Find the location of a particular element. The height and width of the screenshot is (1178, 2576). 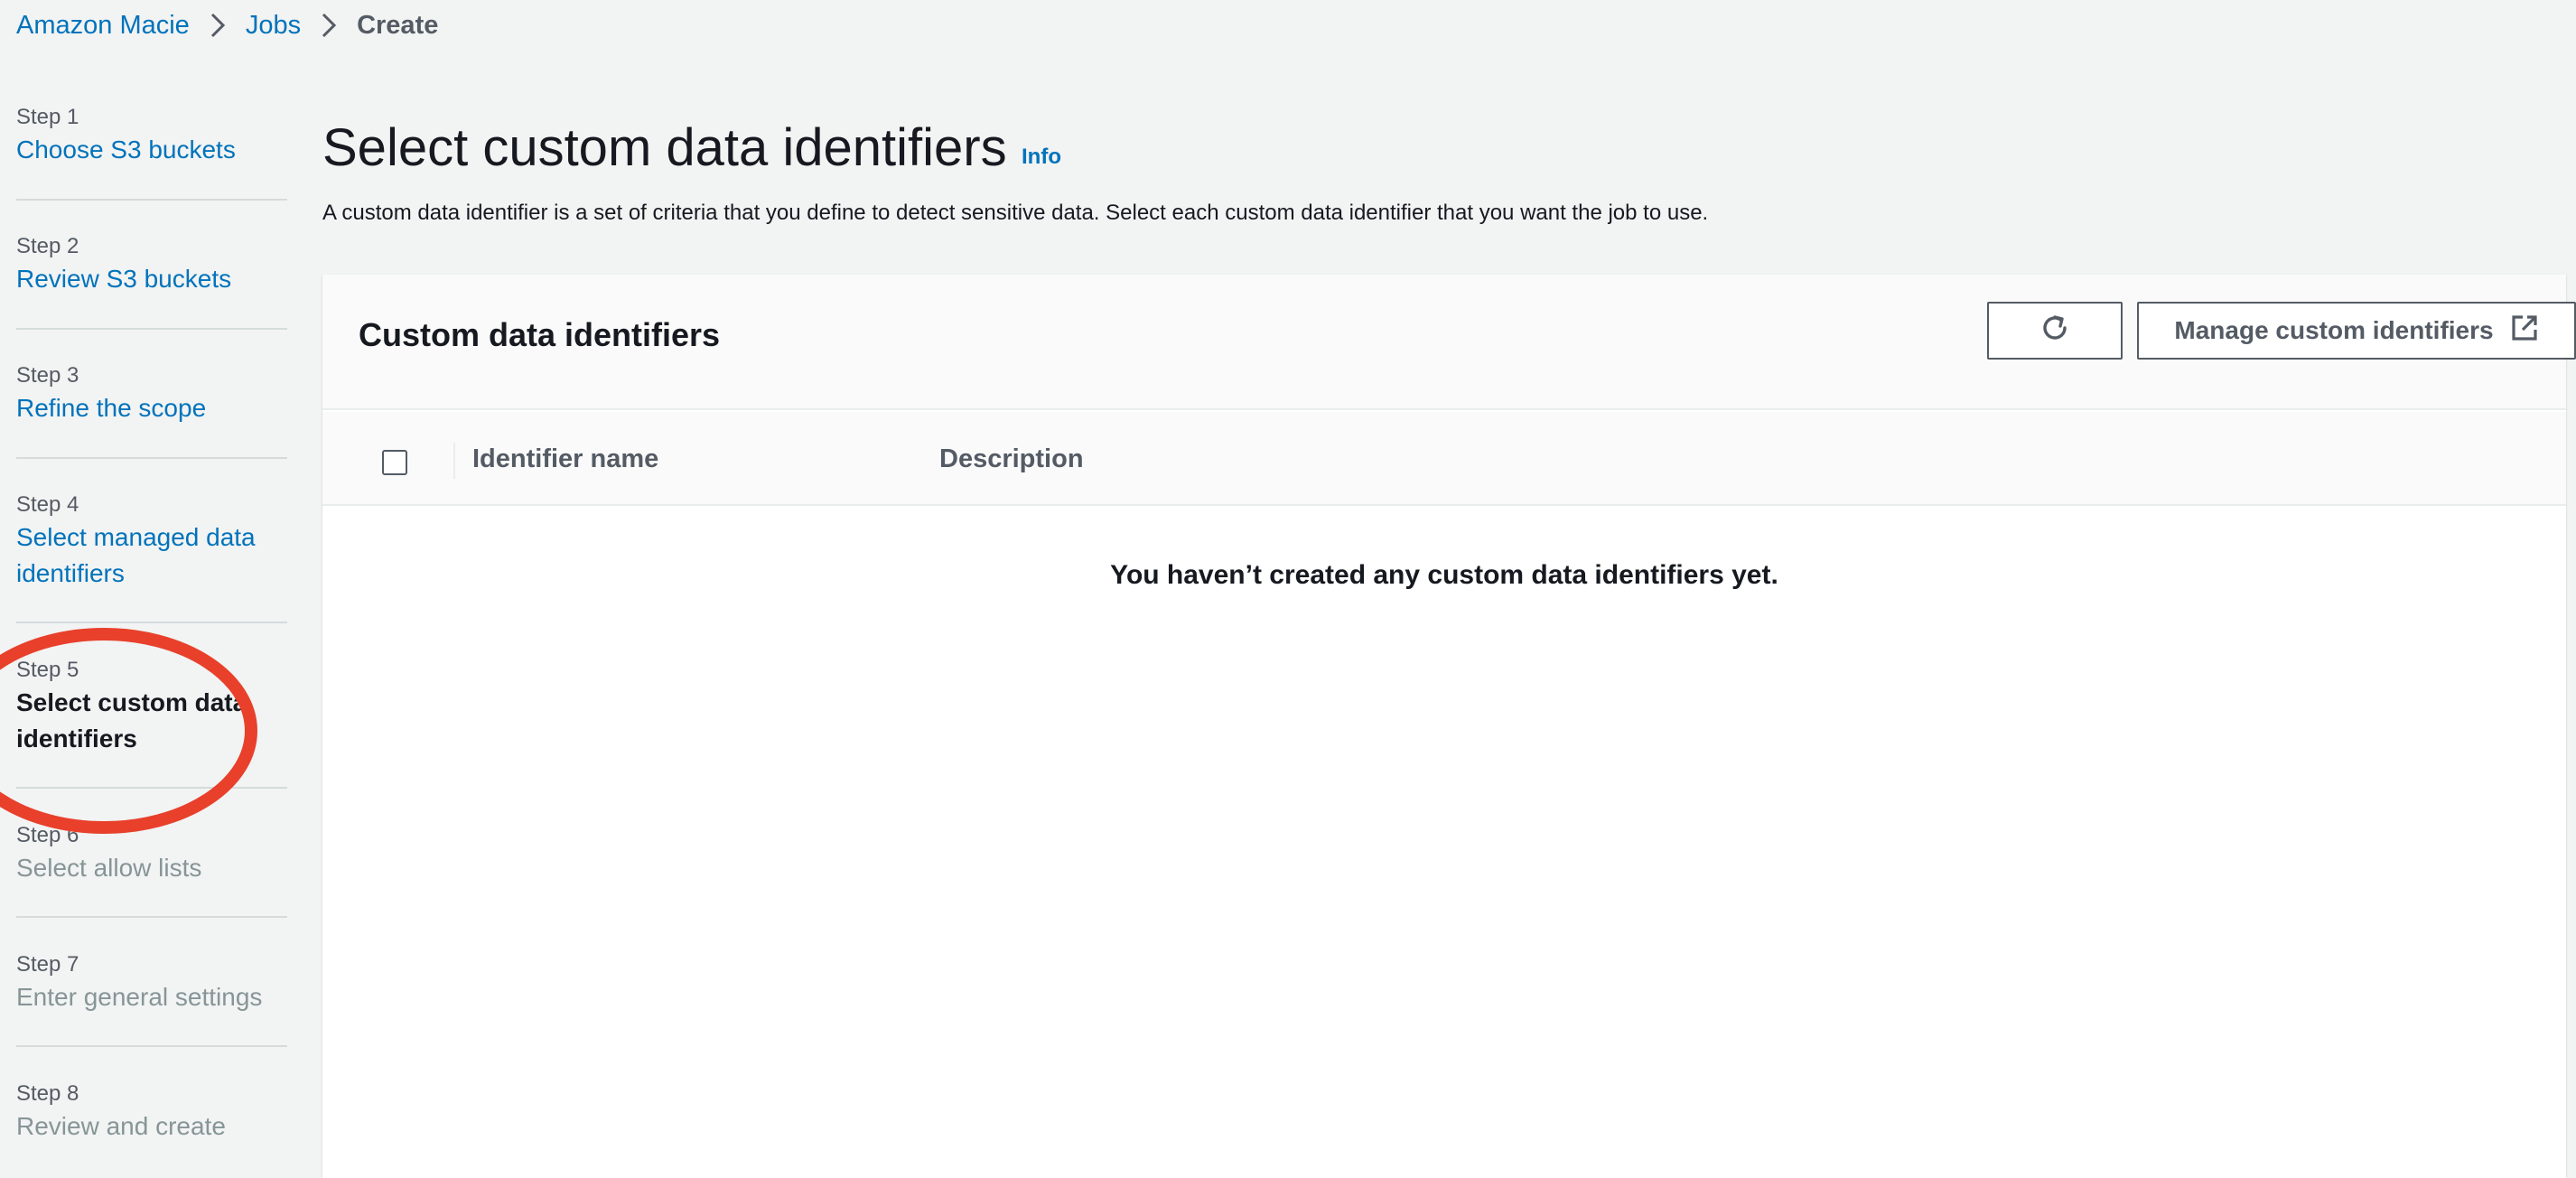

step-title-line: Select custom data is located at coordinates (131, 702).